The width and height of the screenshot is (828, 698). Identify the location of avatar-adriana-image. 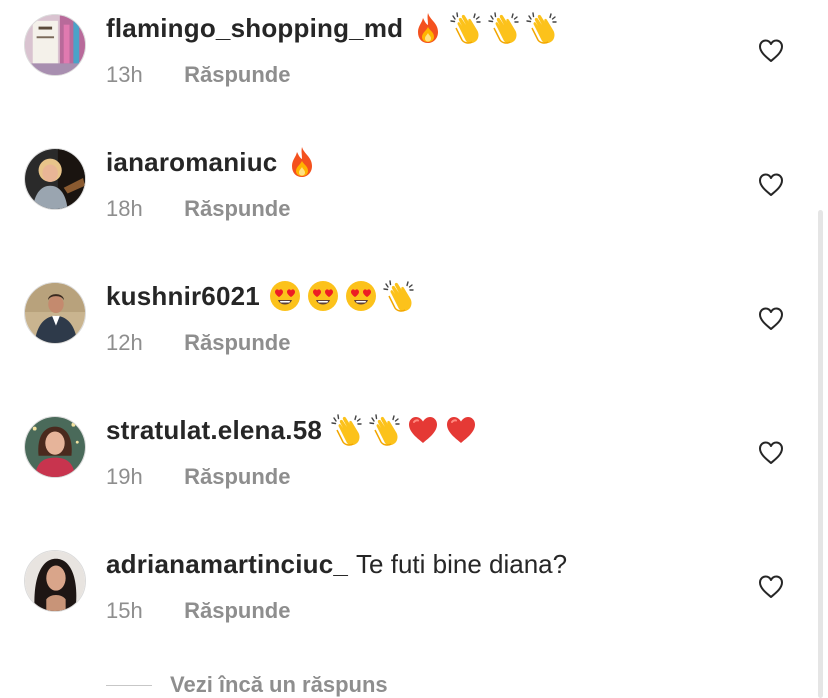
(55, 581).